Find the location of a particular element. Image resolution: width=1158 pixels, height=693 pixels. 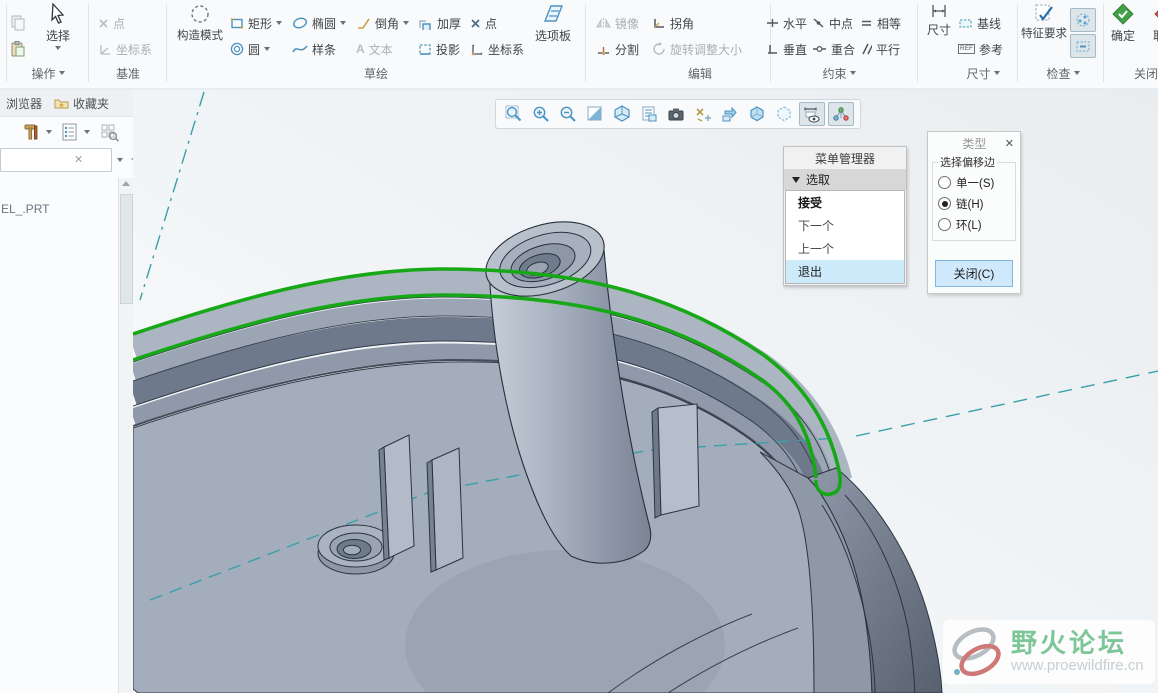

model-tree-item: EL_.PRT is located at coordinates (25, 209).